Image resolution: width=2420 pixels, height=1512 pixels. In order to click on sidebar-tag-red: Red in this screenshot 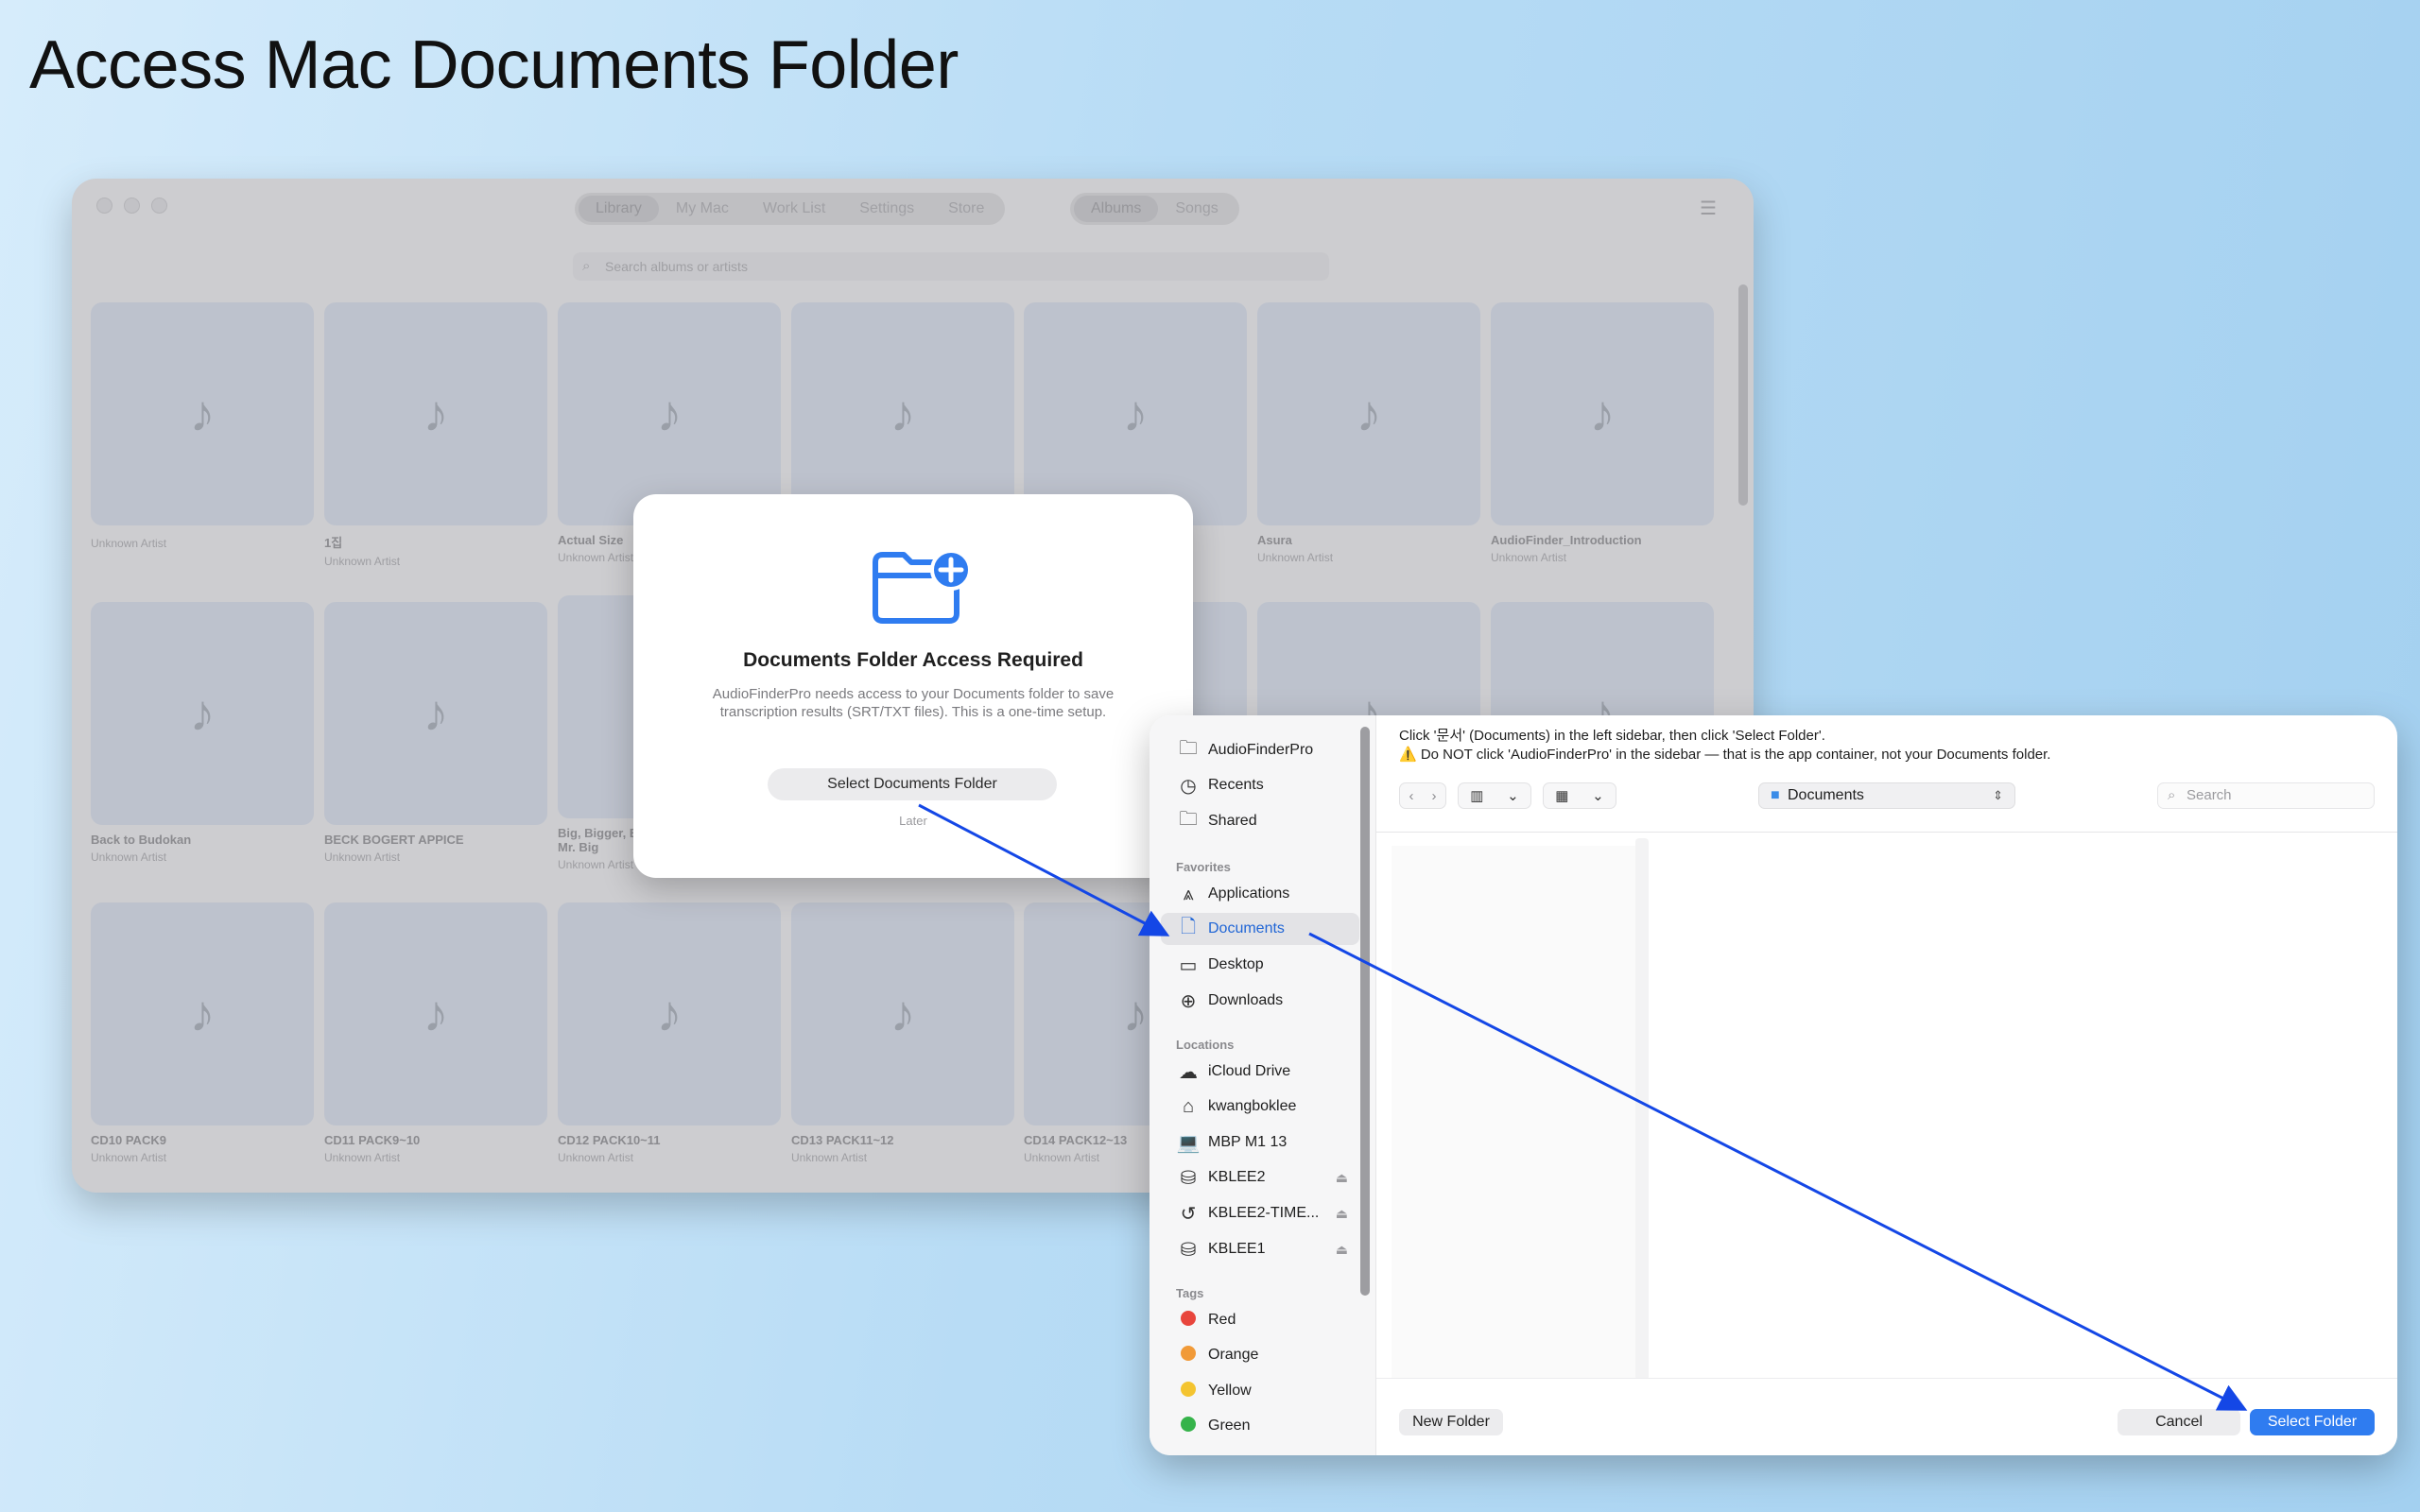, I will do `click(1260, 1320)`.